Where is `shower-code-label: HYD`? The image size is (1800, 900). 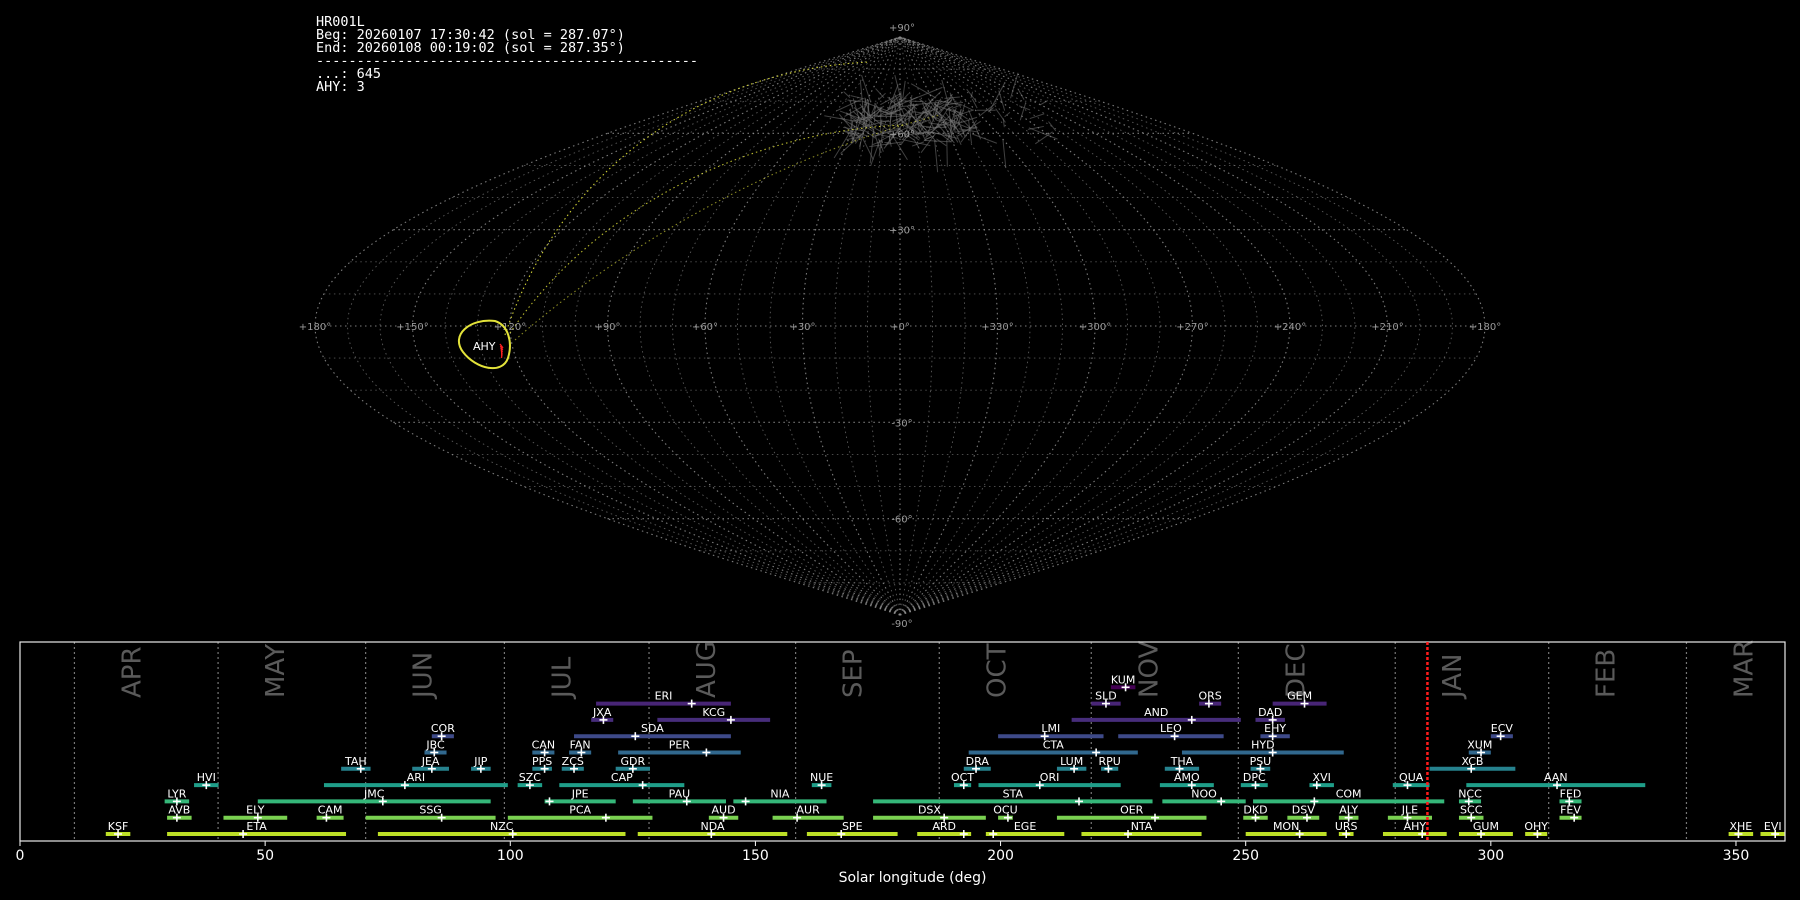
shower-code-label: HYD is located at coordinates (1262, 745).